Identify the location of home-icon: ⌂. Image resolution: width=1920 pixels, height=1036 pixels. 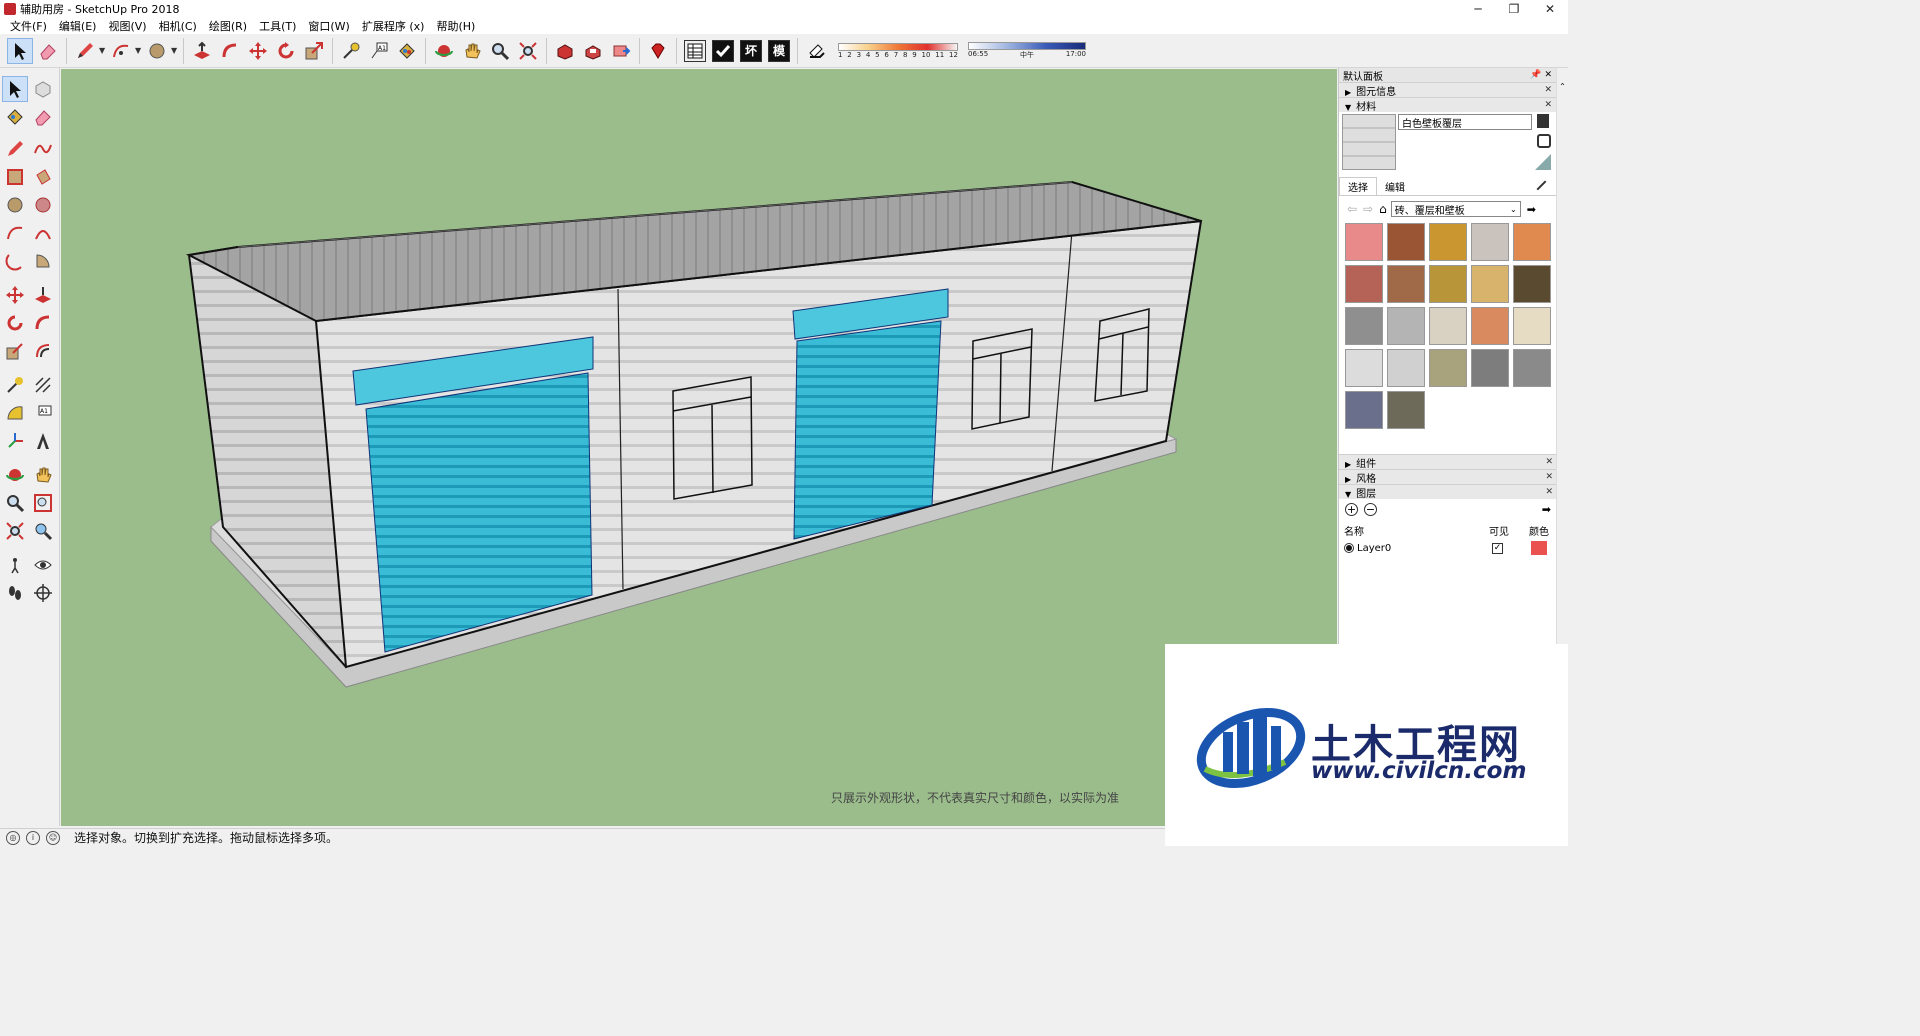
(1383, 209).